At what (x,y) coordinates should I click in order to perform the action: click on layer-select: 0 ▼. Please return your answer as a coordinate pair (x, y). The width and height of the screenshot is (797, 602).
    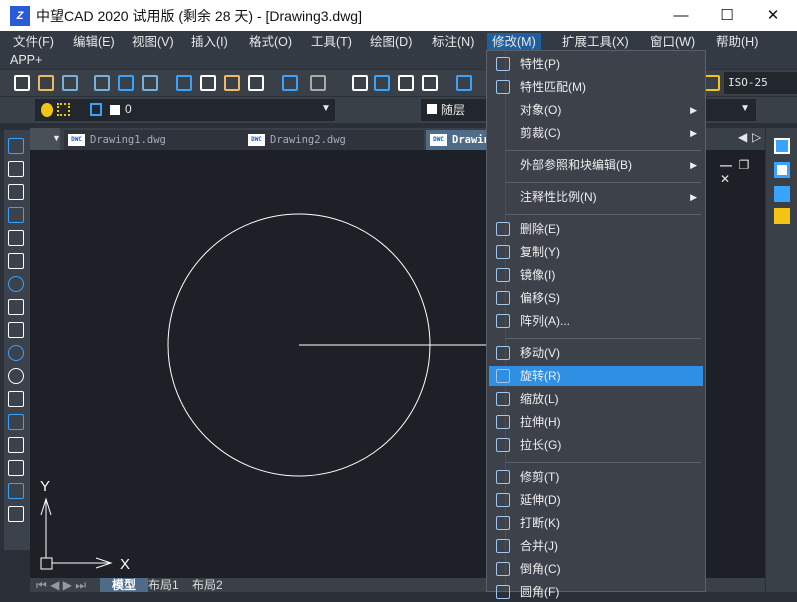
    Looking at the image, I should click on (185, 110).